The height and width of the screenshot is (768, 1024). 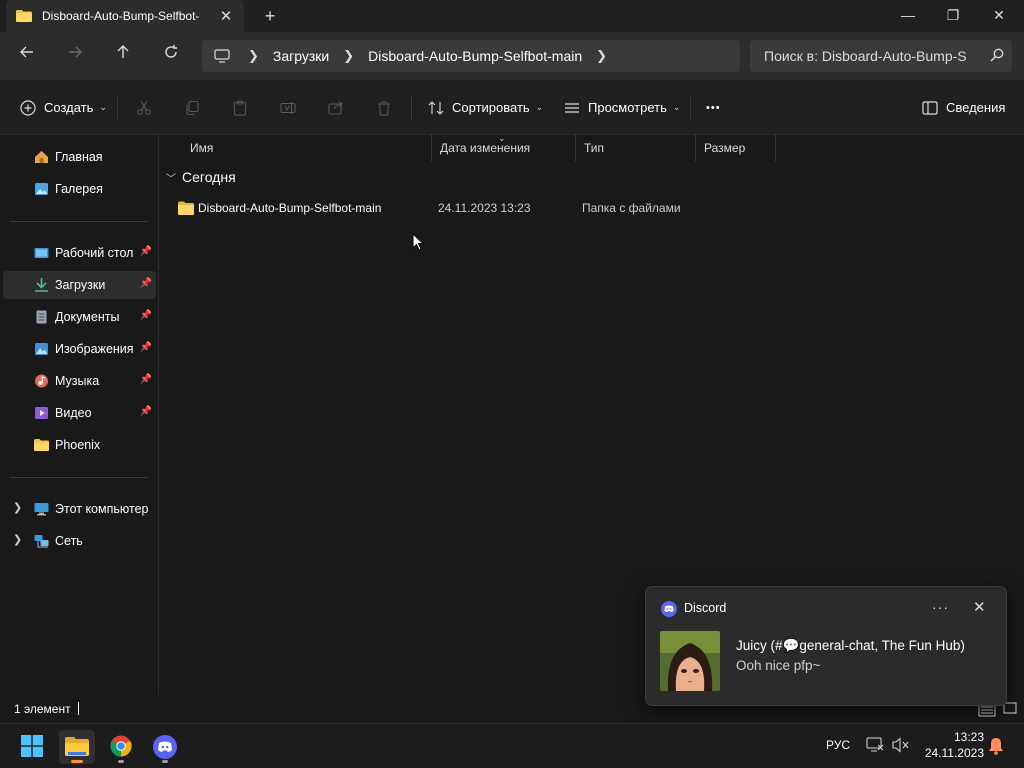 I want to click on taskbar-file-explorer, so click(x=77, y=747).